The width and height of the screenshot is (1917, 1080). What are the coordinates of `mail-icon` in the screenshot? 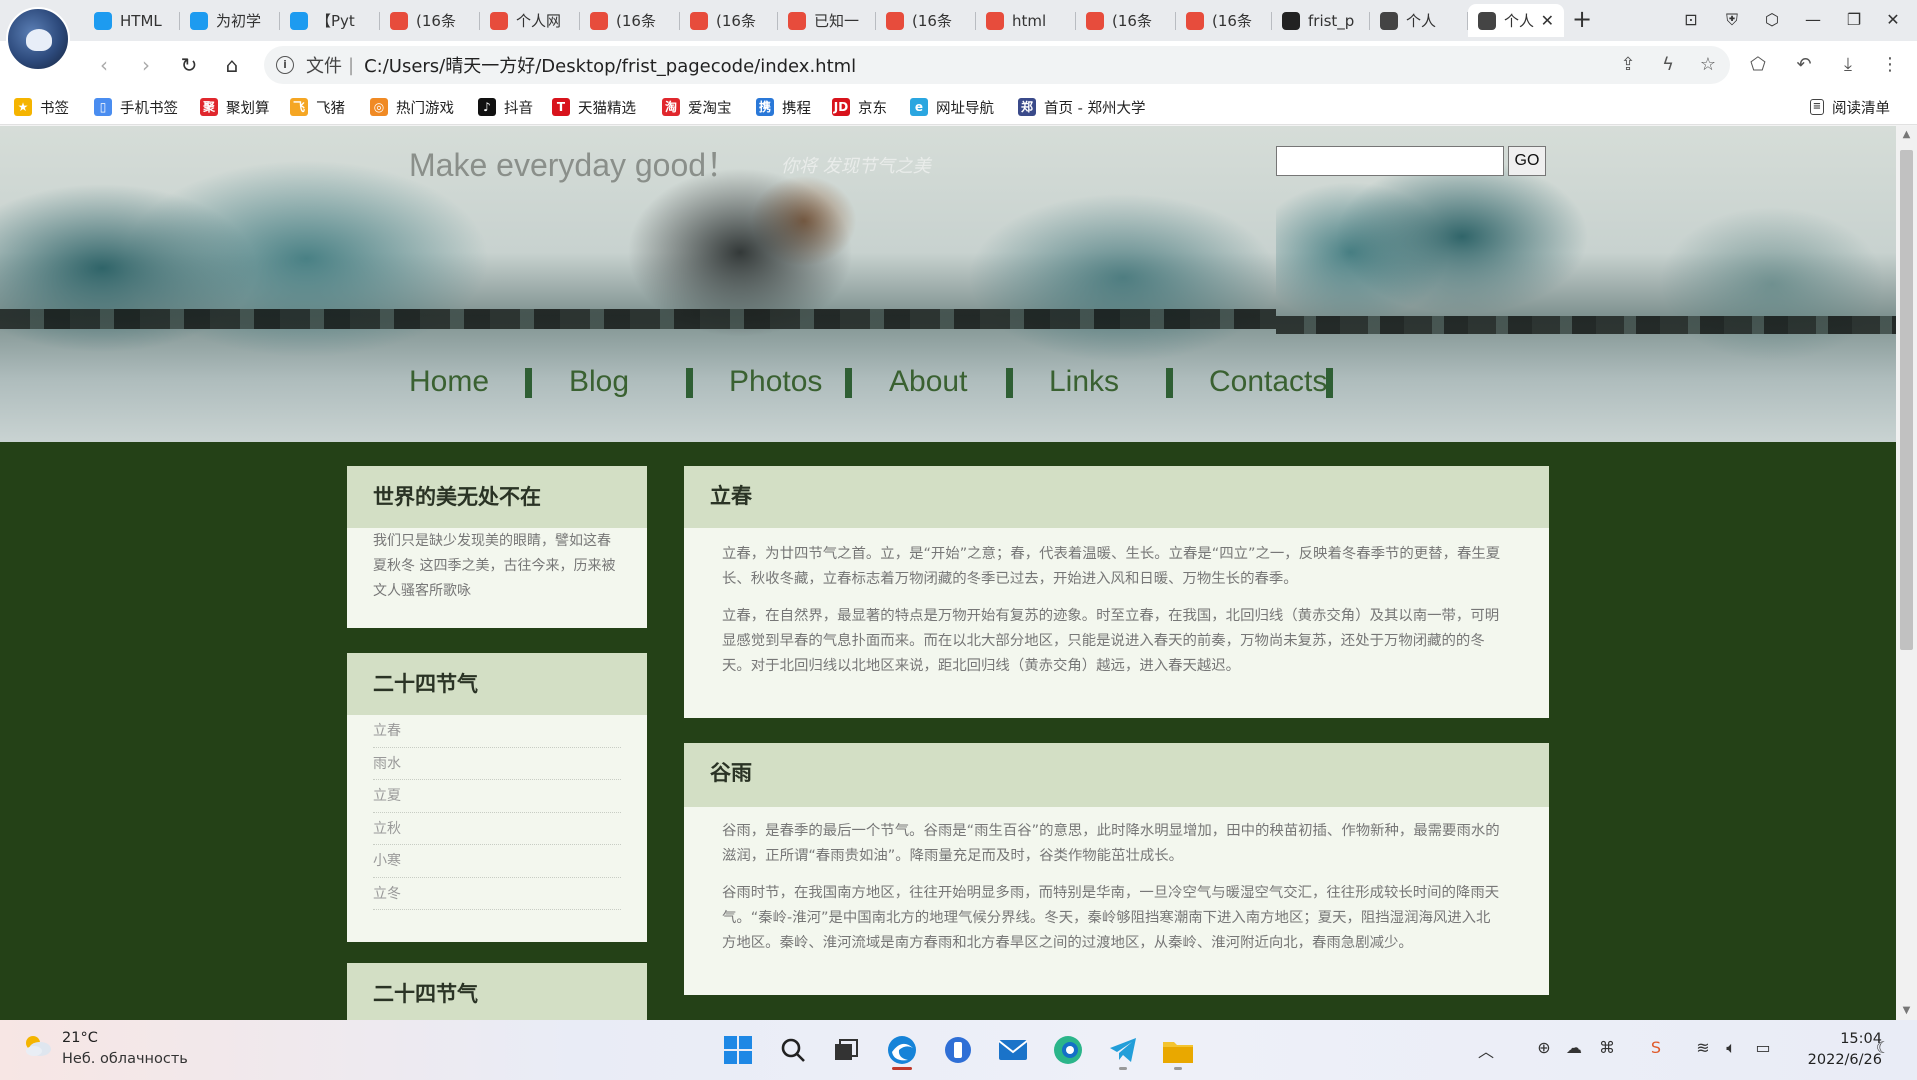 It's located at (1013, 1050).